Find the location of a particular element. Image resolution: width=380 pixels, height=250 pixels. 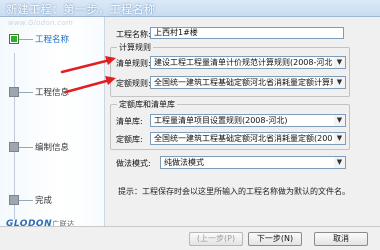

quota-lib-select: 全国统一建筑工程基础定额河北省消耗量定额(2008) ▼ is located at coordinates (248, 138).